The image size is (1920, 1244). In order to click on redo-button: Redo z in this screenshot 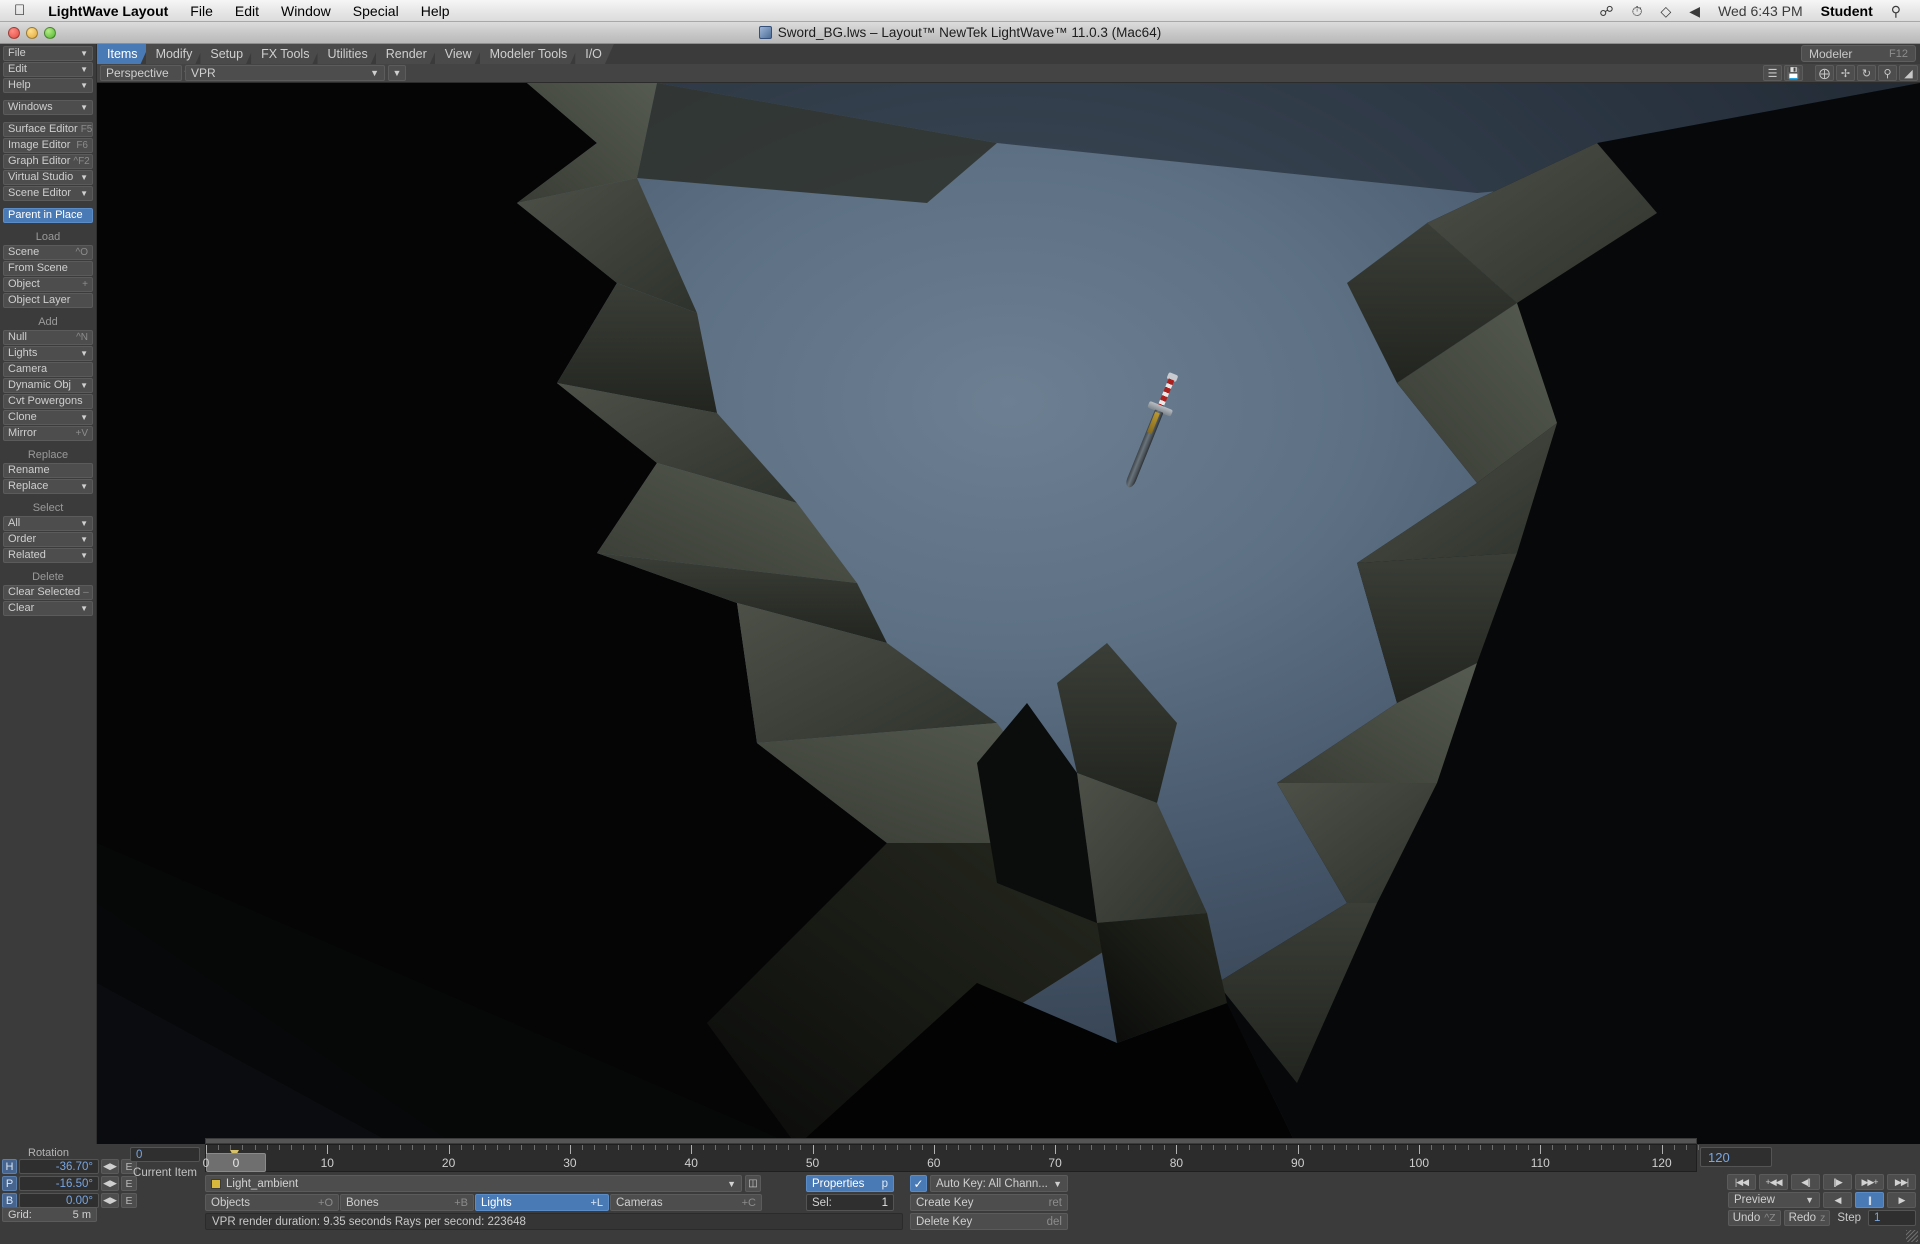, I will do `click(1807, 1218)`.